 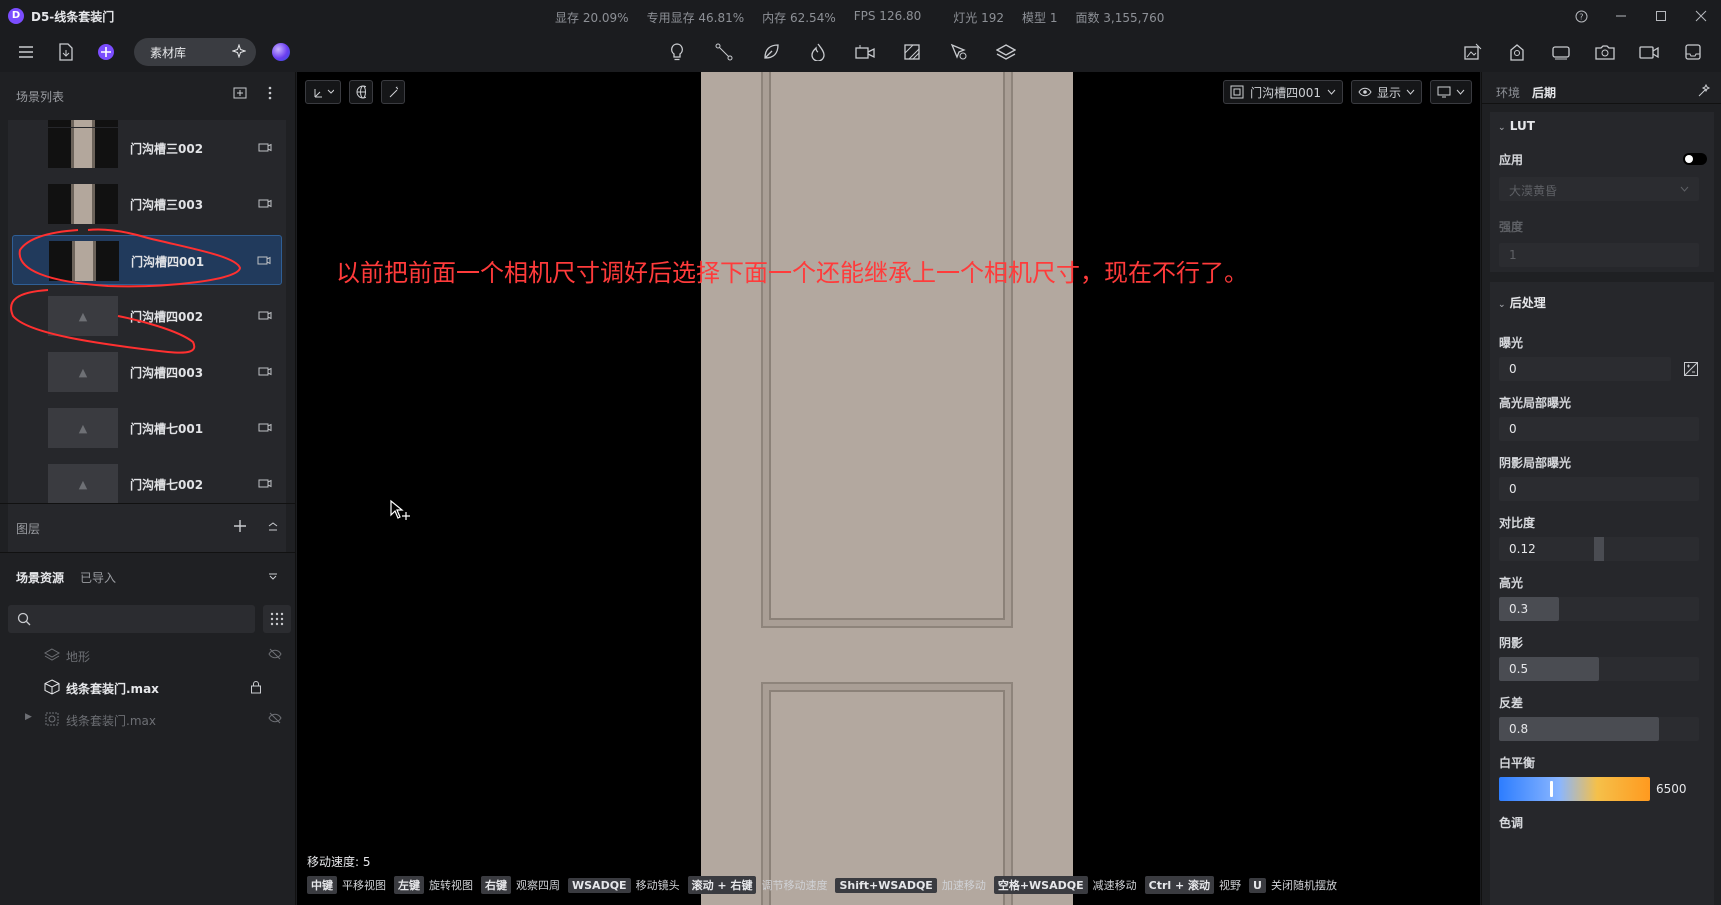 I want to click on search-input, so click(x=131, y=619).